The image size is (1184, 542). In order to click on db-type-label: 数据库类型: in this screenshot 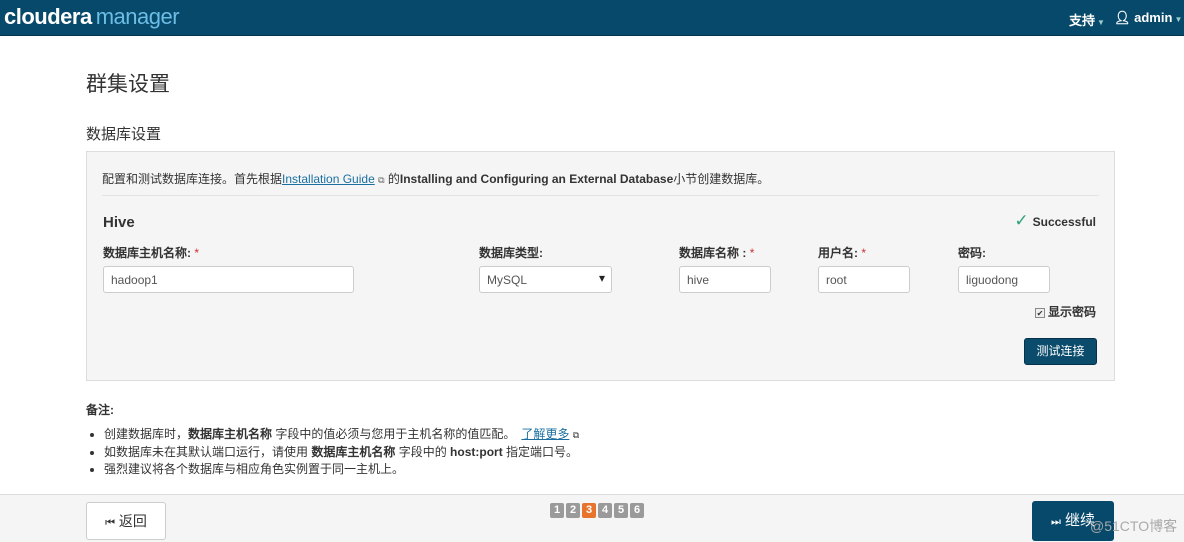, I will do `click(511, 253)`.